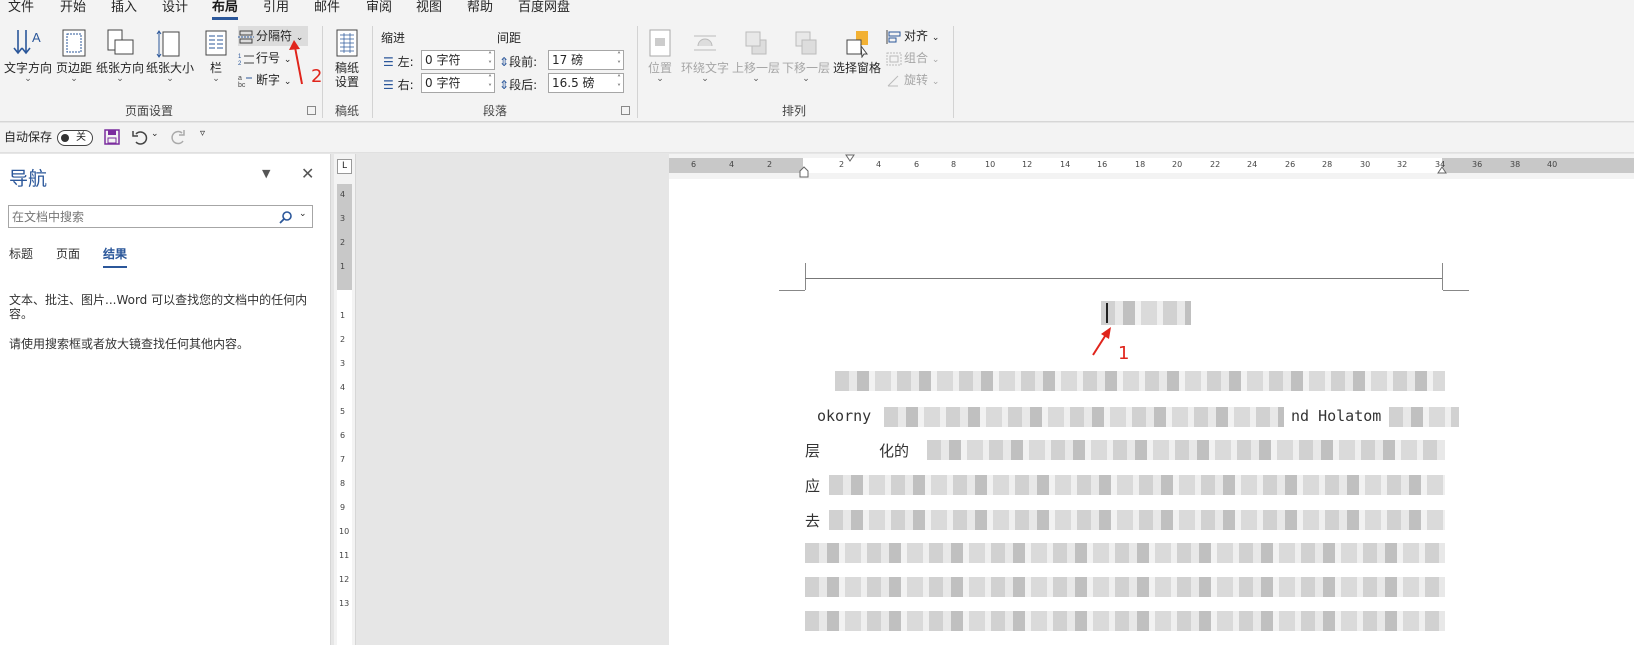 This screenshot has width=1634, height=645. What do you see at coordinates (1290, 164) in the screenshot?
I see `ruler-label: 26` at bounding box center [1290, 164].